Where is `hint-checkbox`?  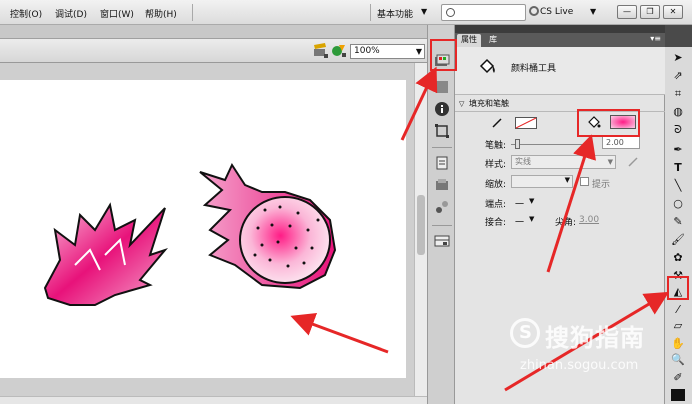 hint-checkbox is located at coordinates (584, 181).